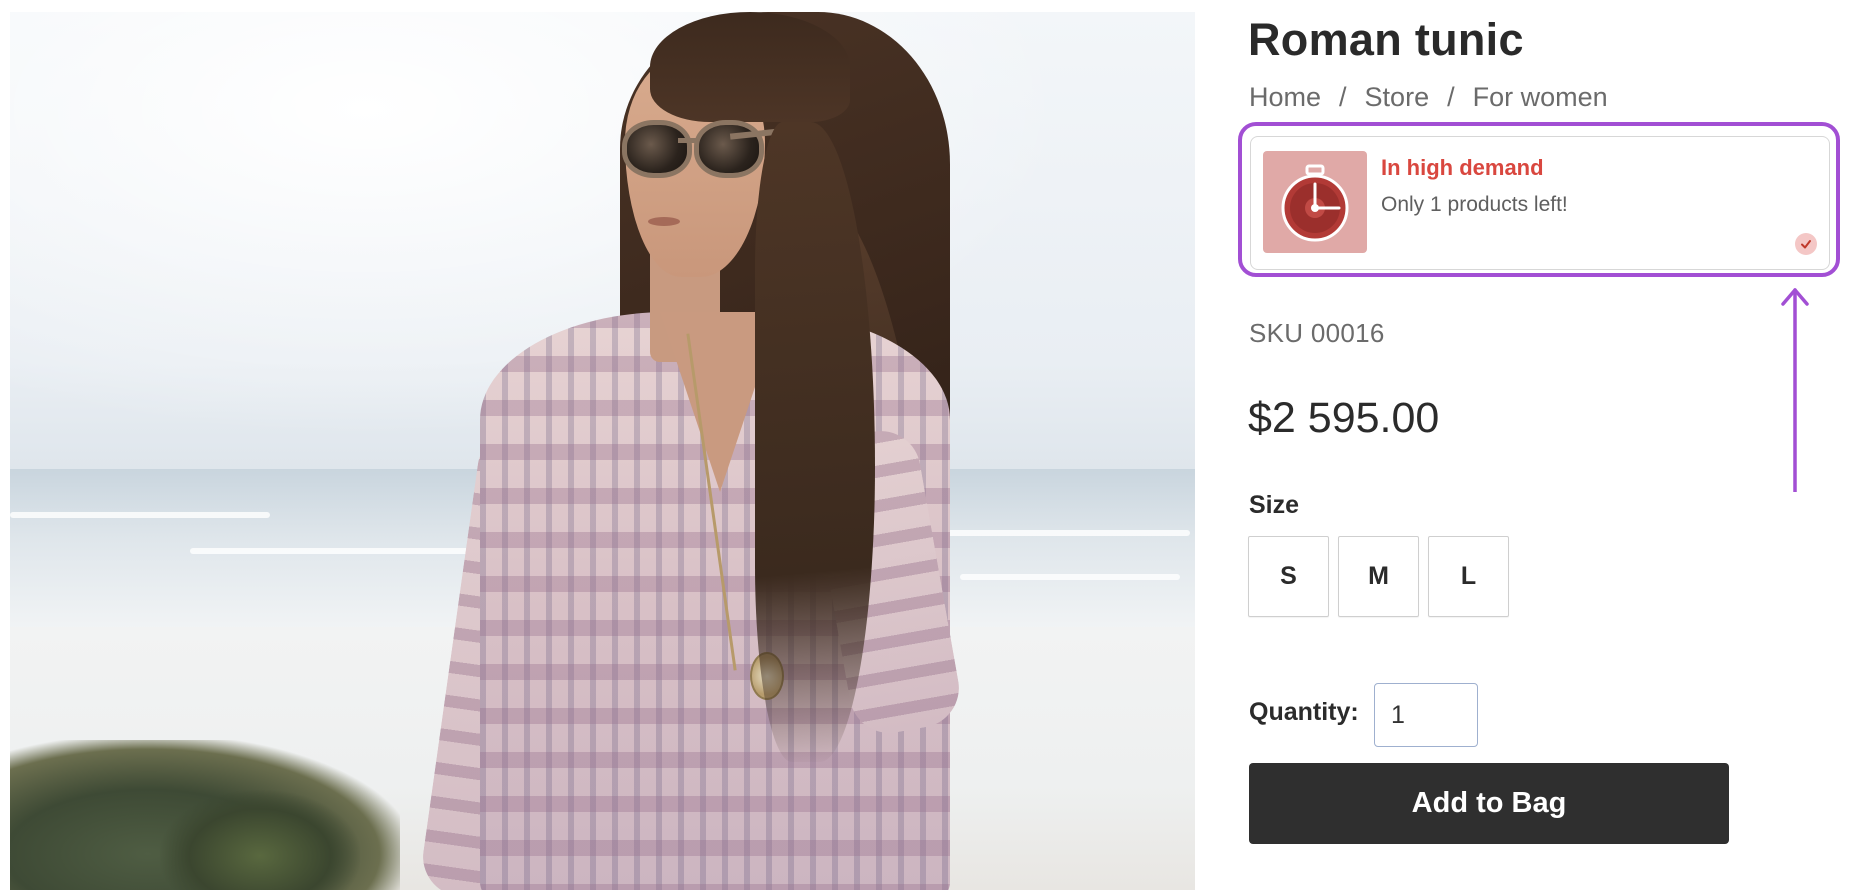 This screenshot has width=1860, height=890. I want to click on add-to-bag-button: Add to Bag, so click(1489, 803).